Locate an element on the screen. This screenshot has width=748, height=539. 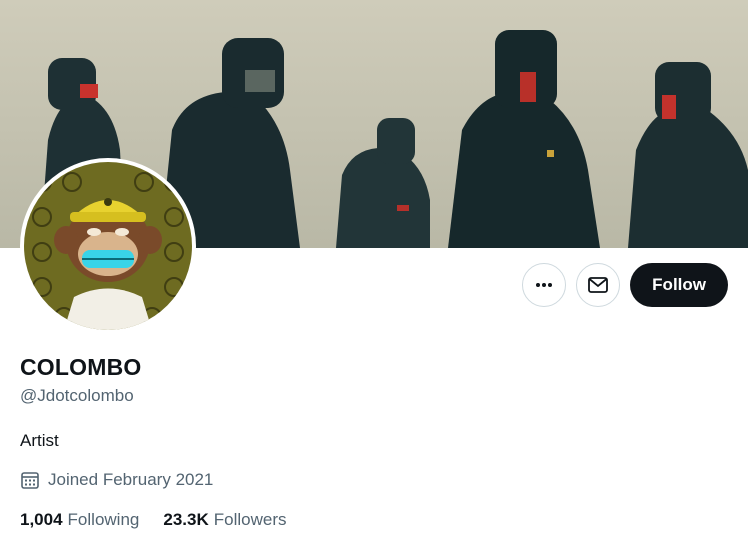
avatar-image is located at coordinates (108, 246).